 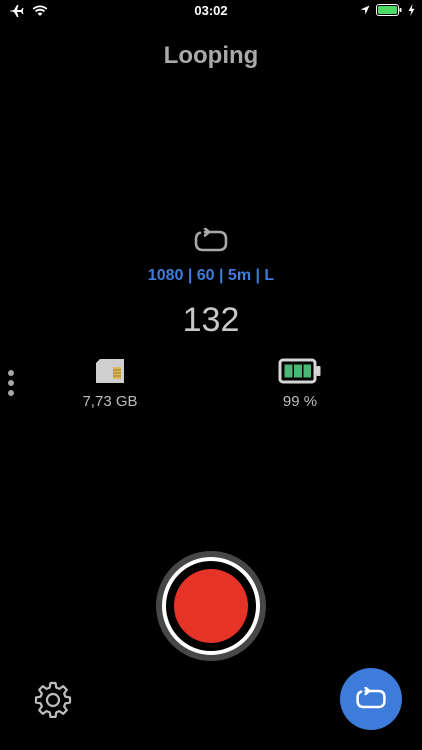 I want to click on storage-stat: 7,73 GB, so click(x=110, y=384).